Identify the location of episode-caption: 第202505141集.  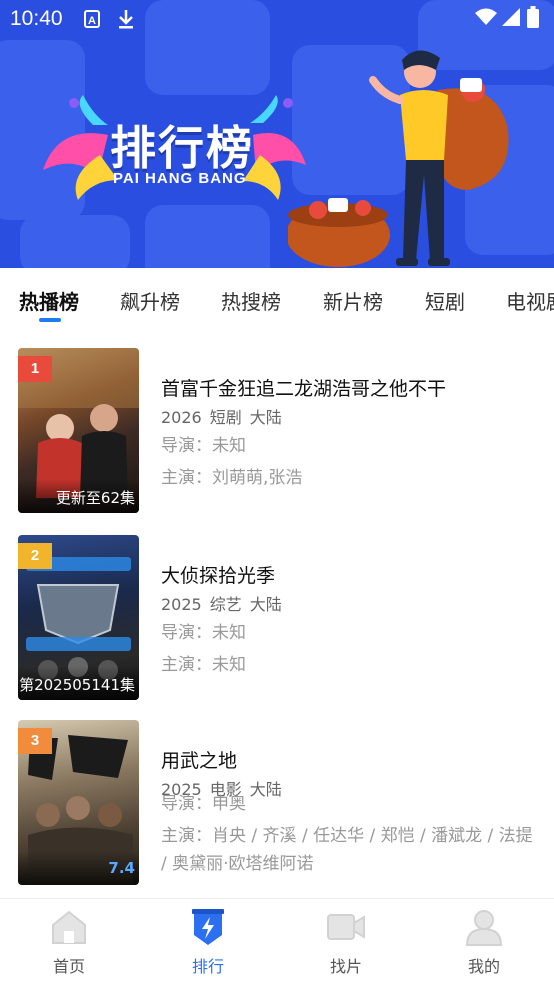
(78, 683).